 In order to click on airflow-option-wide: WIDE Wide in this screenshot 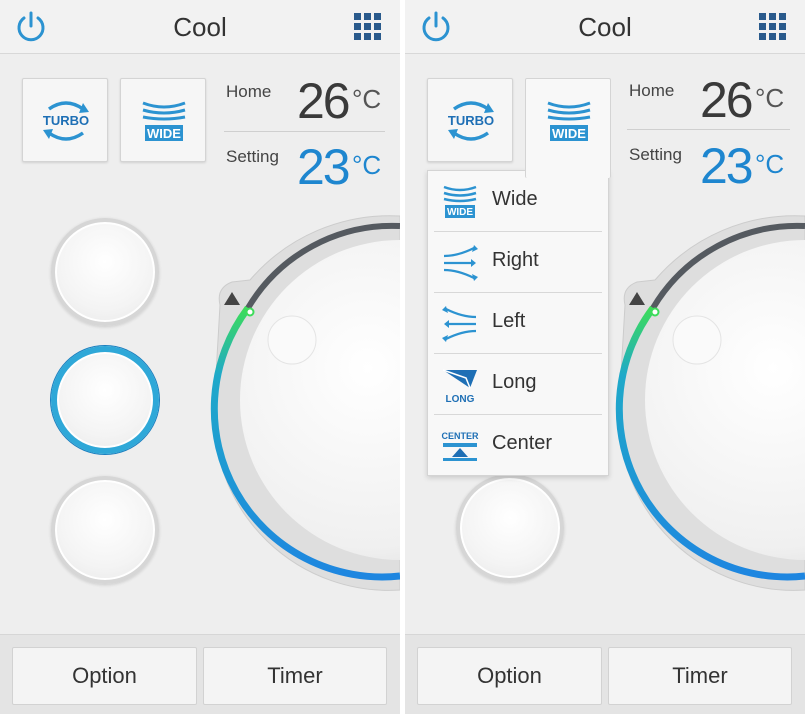, I will do `click(518, 201)`.